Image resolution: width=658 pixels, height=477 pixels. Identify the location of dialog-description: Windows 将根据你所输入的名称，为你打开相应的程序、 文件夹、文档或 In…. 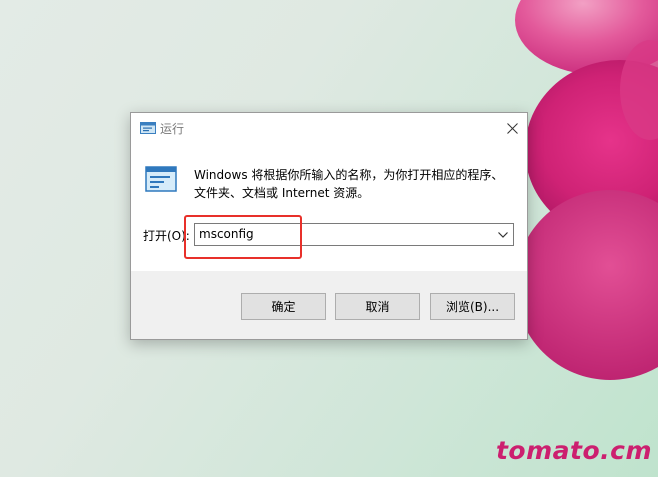
(354, 184).